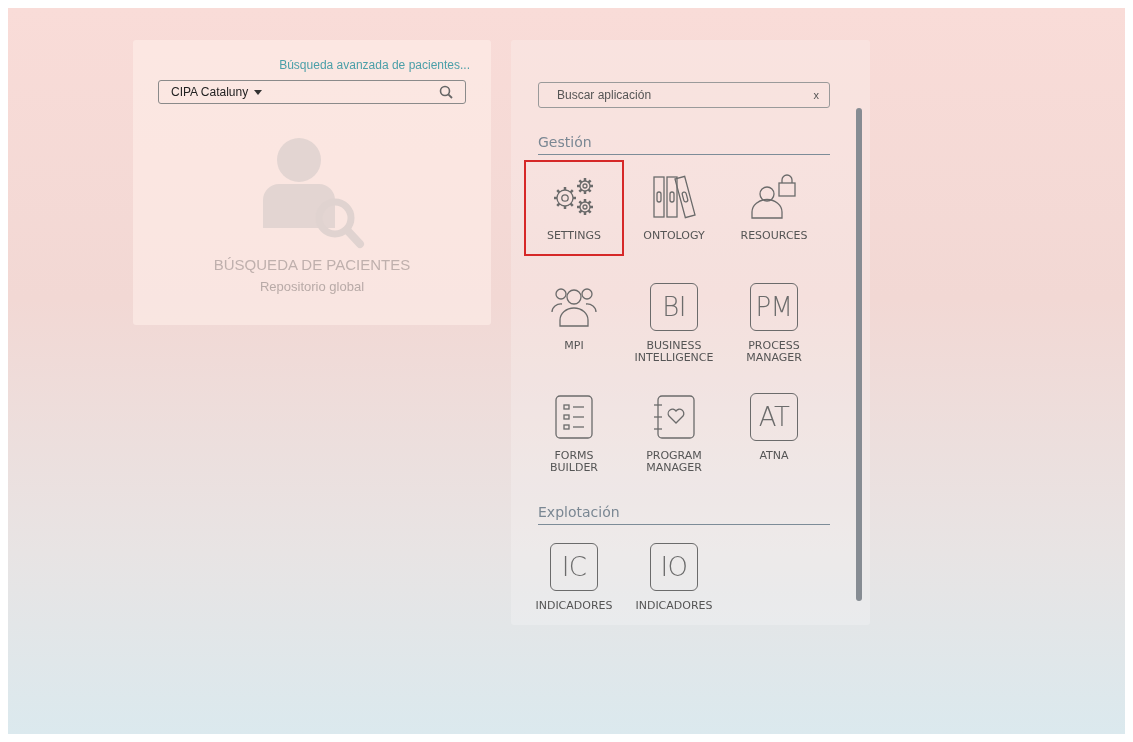 The height and width of the screenshot is (742, 1133). What do you see at coordinates (574, 346) in the screenshot?
I see `app-label: MPI` at bounding box center [574, 346].